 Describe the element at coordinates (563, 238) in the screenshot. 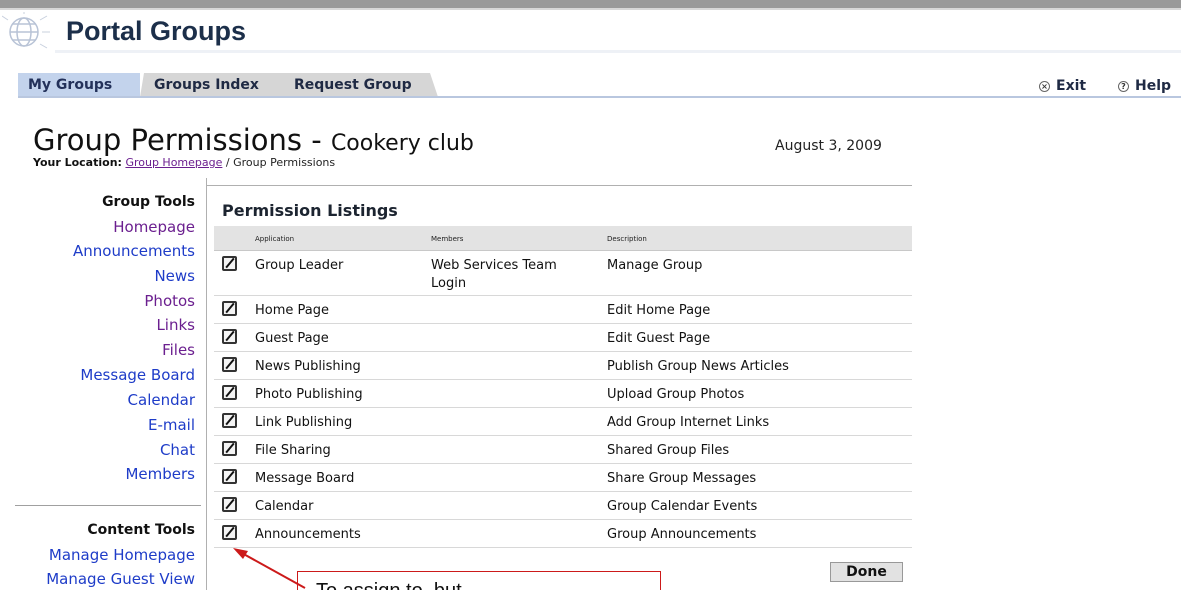

I see `table-header: Application Members Description` at that location.